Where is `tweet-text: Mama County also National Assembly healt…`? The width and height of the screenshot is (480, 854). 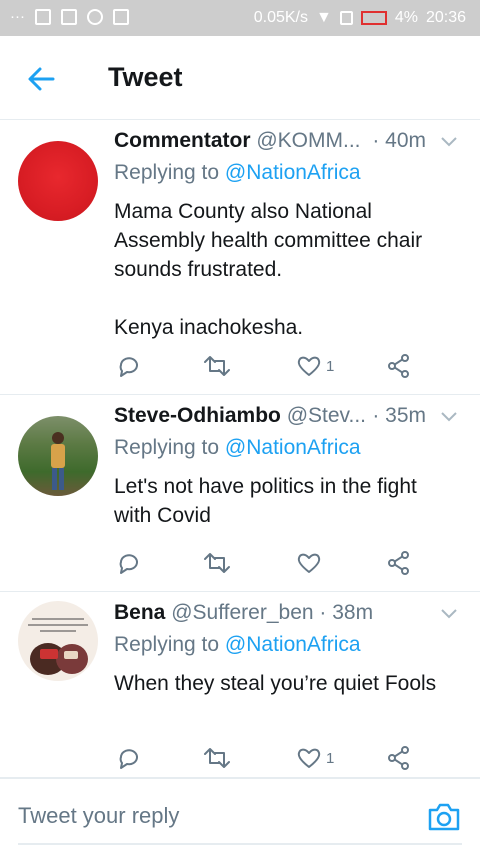
tweet-text: Mama County also National Assembly healt… is located at coordinates (268, 269).